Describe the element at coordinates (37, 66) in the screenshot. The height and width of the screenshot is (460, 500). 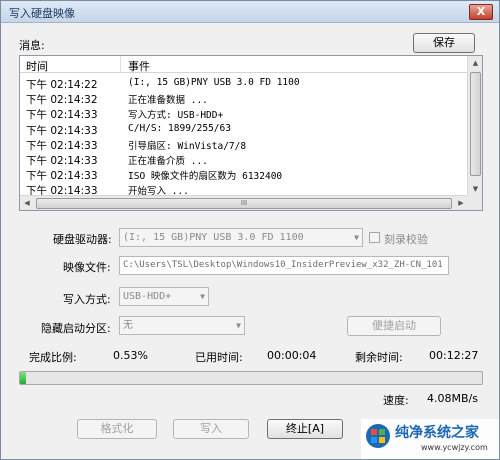
I see `col-time-header: 时间` at that location.